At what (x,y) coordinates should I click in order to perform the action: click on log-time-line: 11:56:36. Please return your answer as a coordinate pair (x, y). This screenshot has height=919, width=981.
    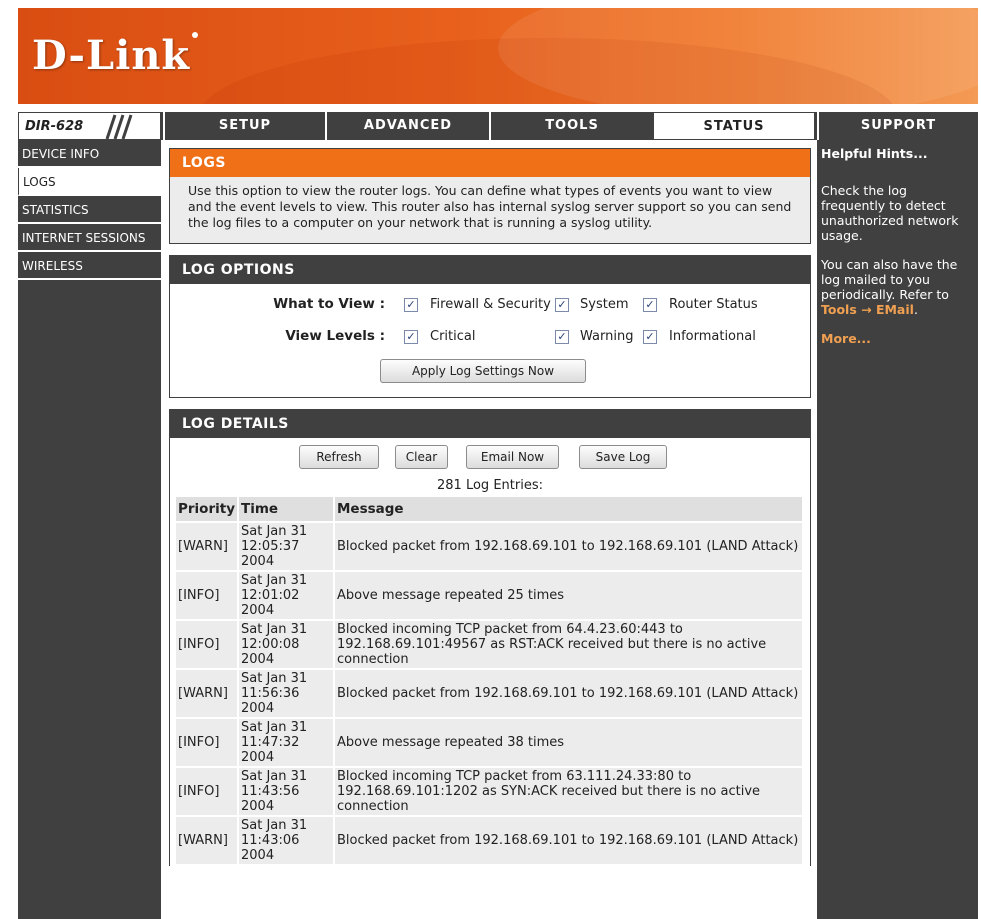
    Looking at the image, I should click on (270, 693).